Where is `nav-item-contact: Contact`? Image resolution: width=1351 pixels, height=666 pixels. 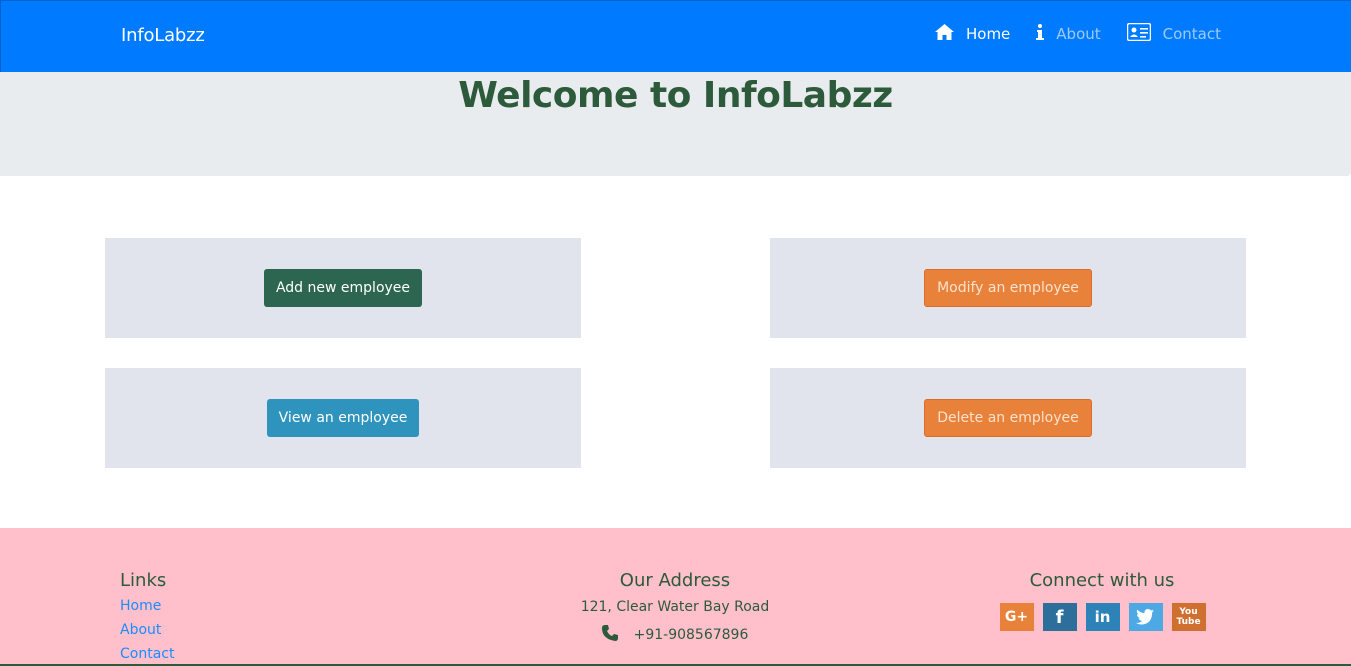 nav-item-contact: Contact is located at coordinates (1173, 33).